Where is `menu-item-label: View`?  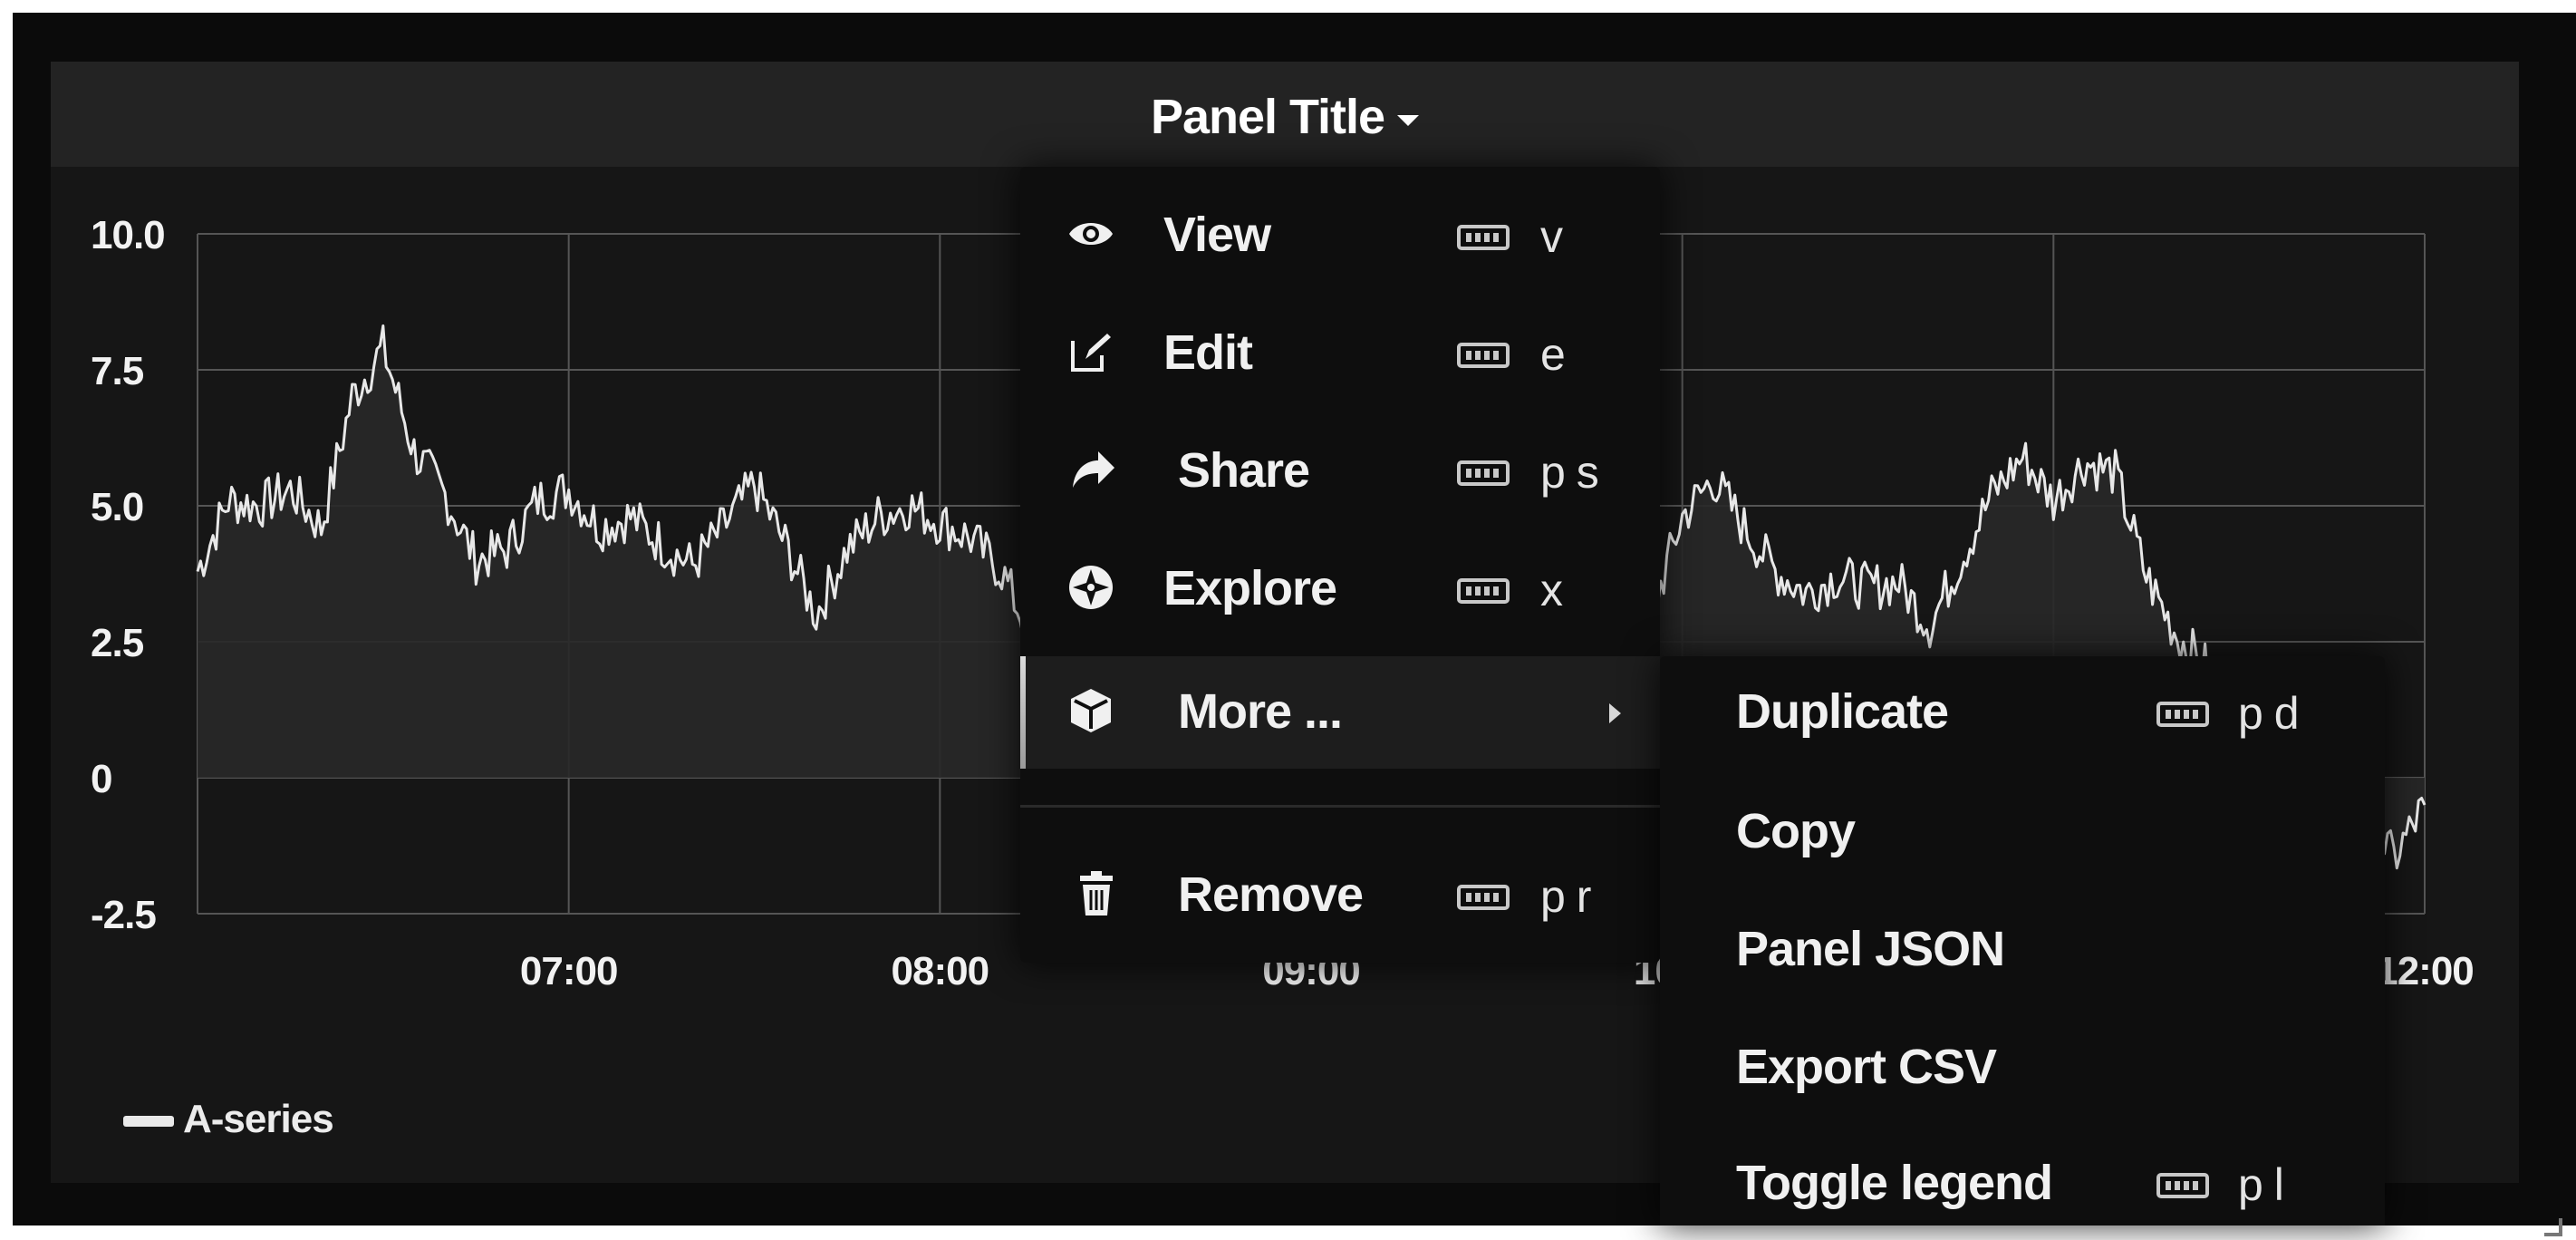 menu-item-label: View is located at coordinates (1217, 235).